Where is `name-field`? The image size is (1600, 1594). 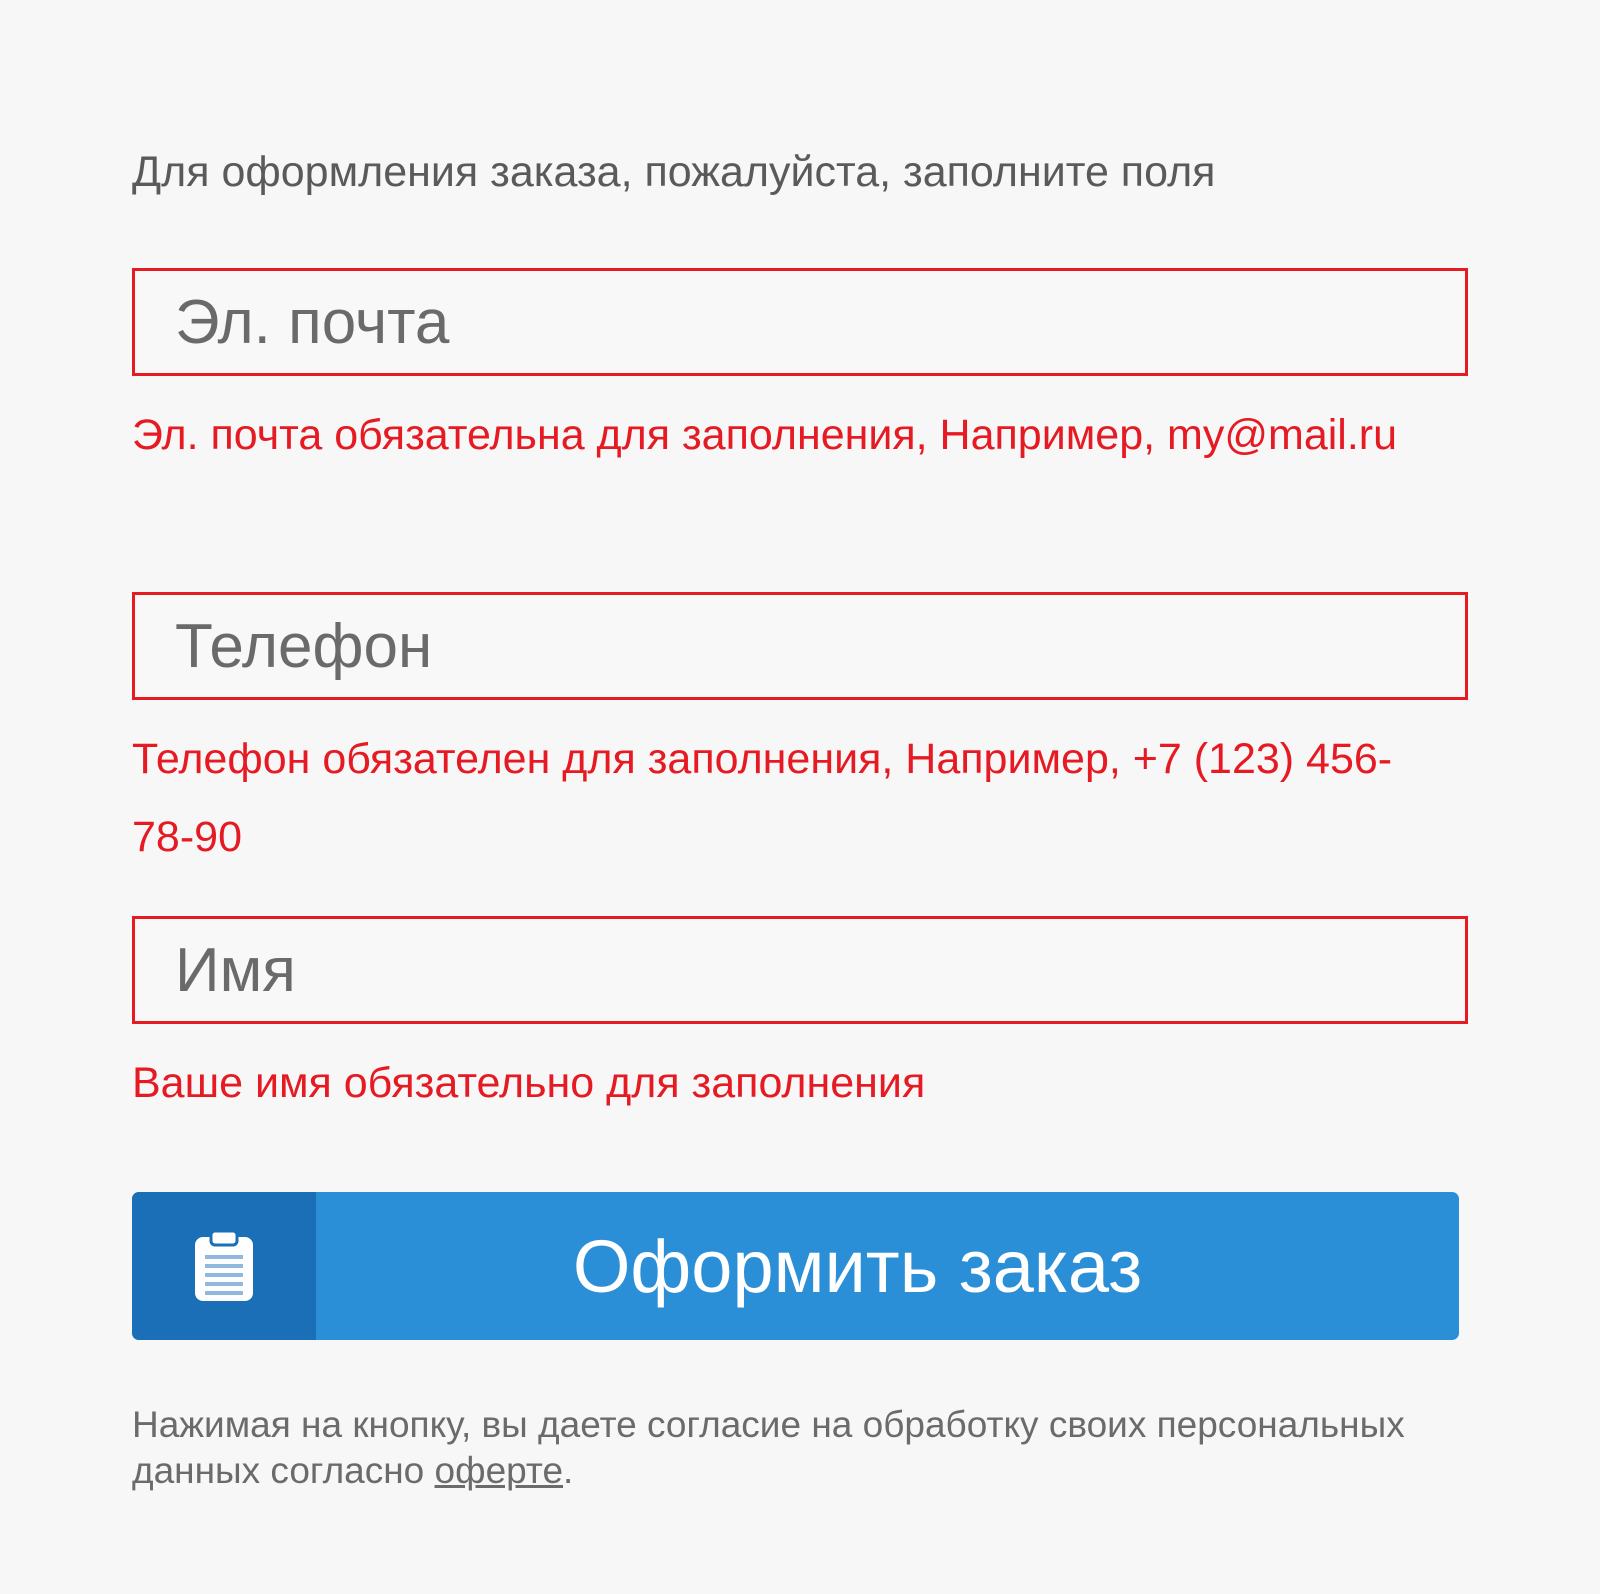
name-field is located at coordinates (800, 970).